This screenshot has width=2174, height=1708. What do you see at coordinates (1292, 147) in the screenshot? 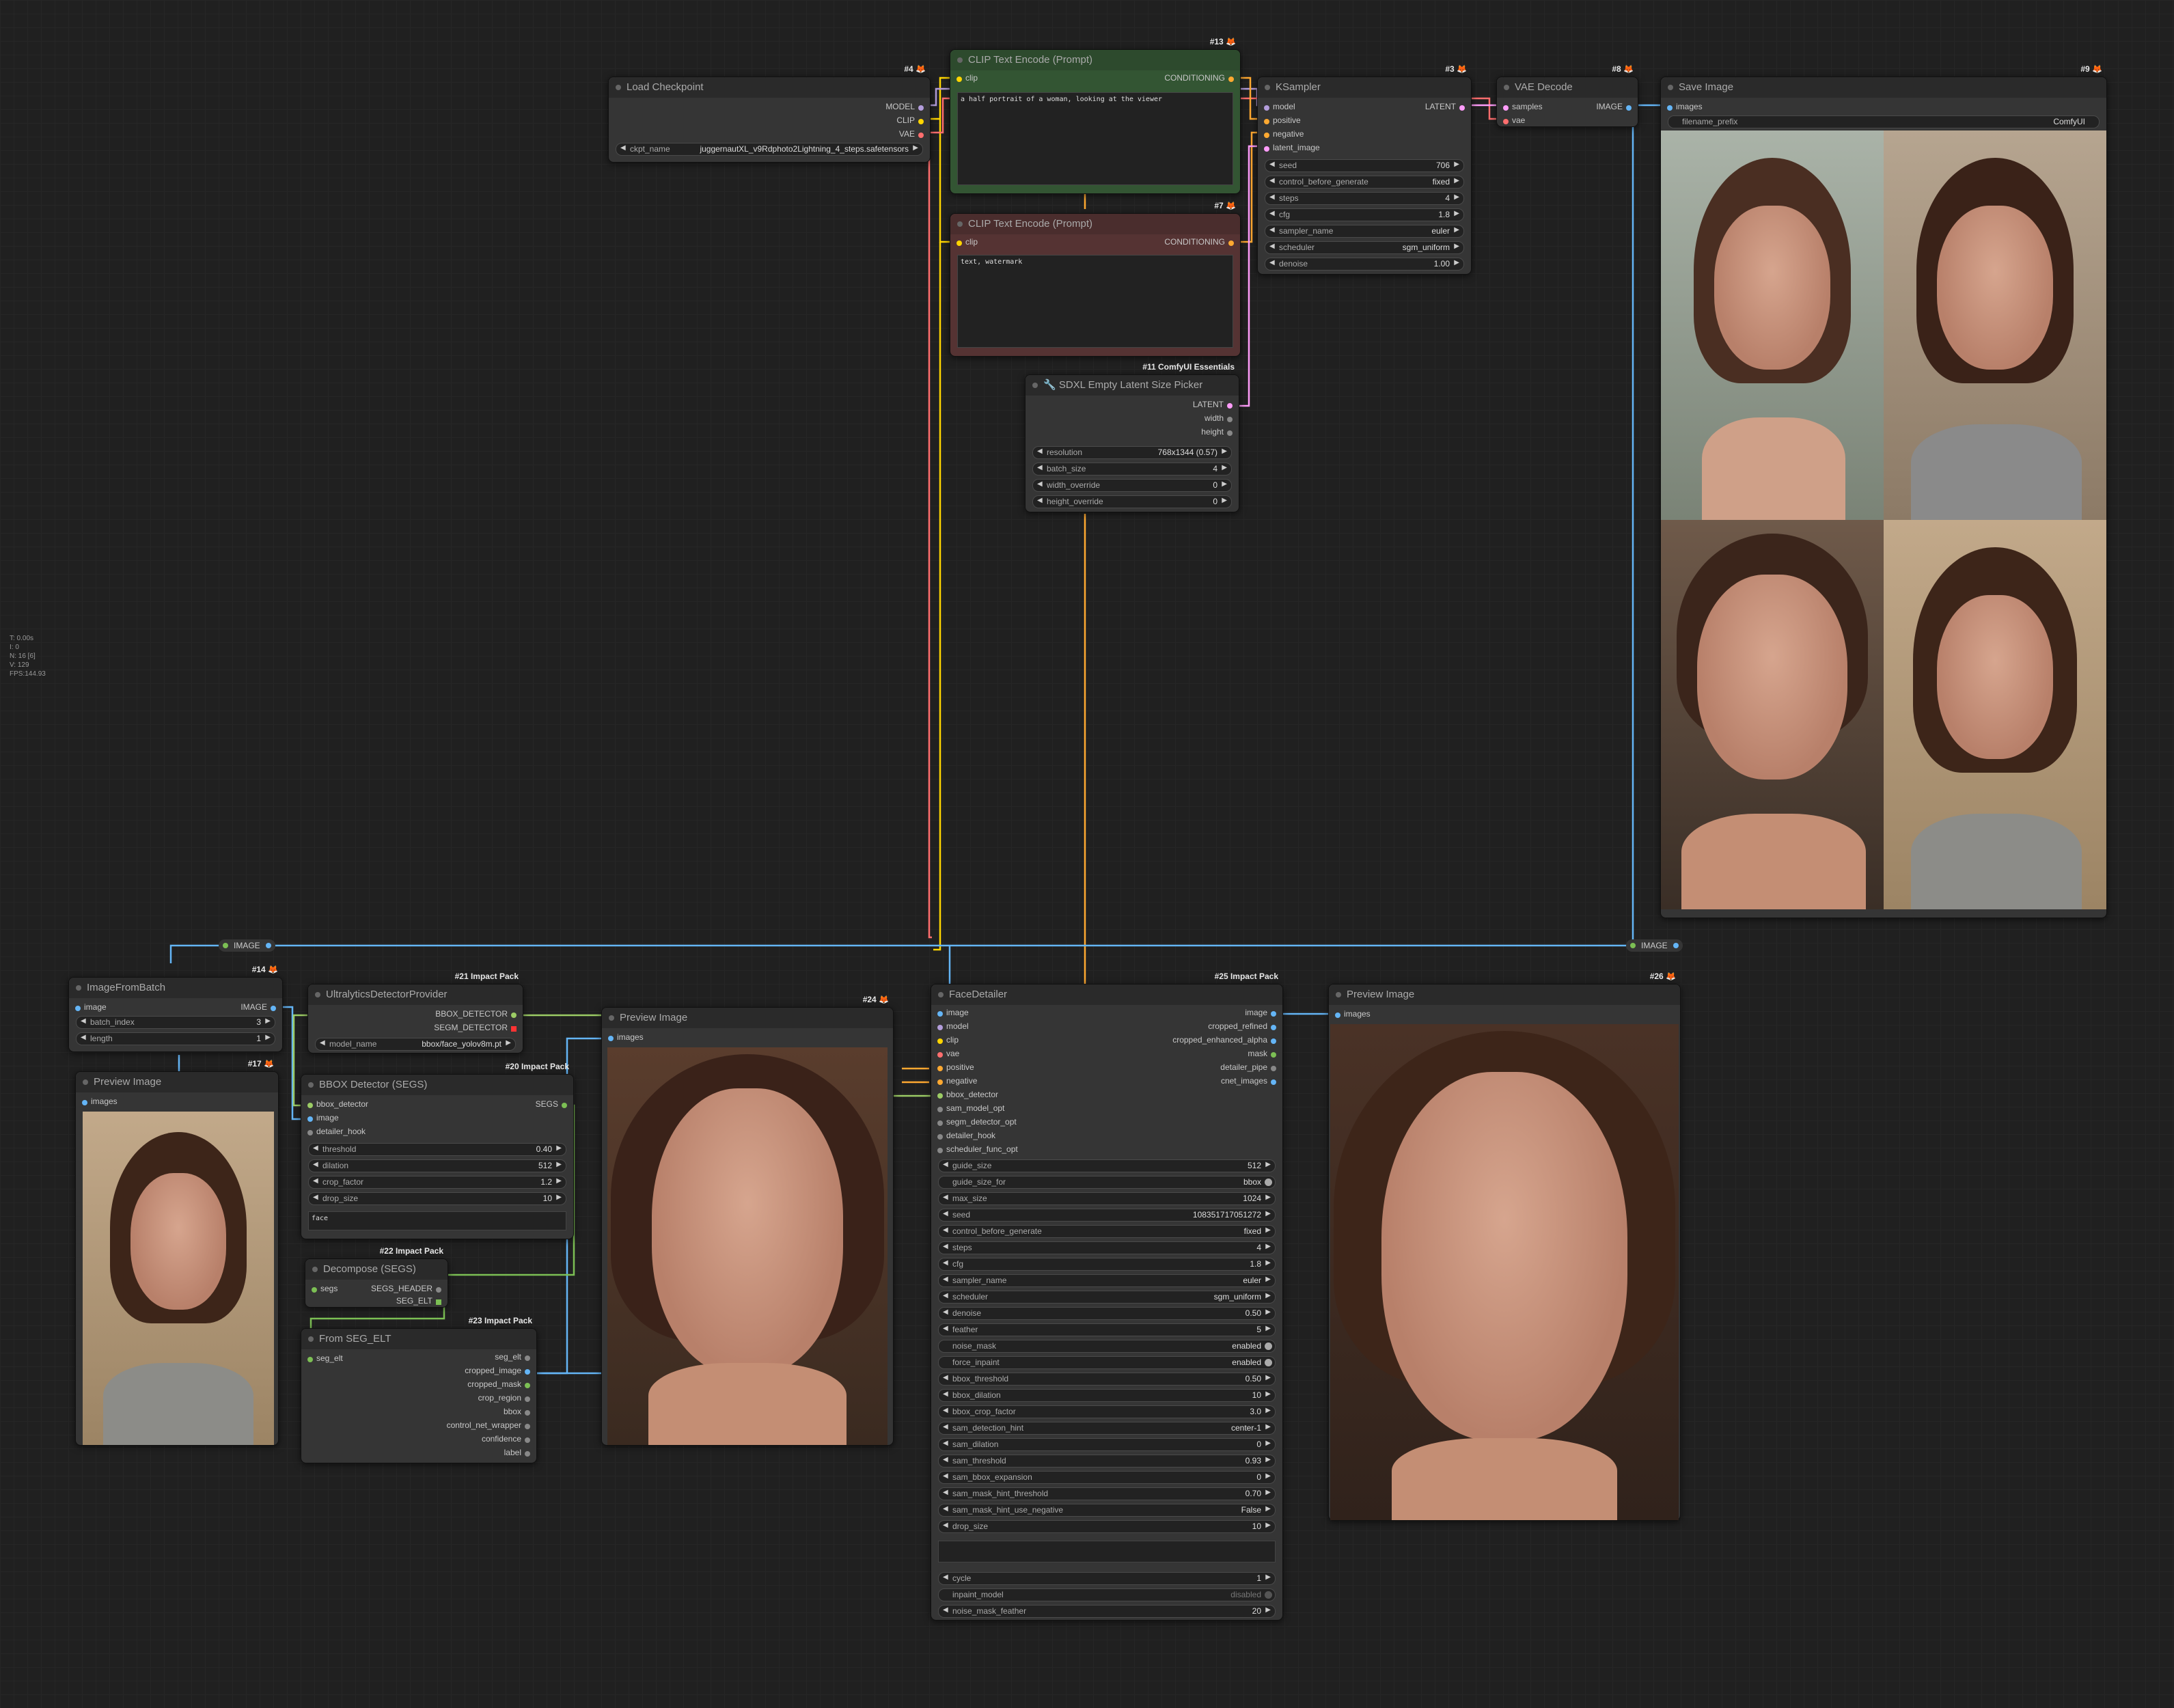
I see `input-latent-image: latent_image` at bounding box center [1292, 147].